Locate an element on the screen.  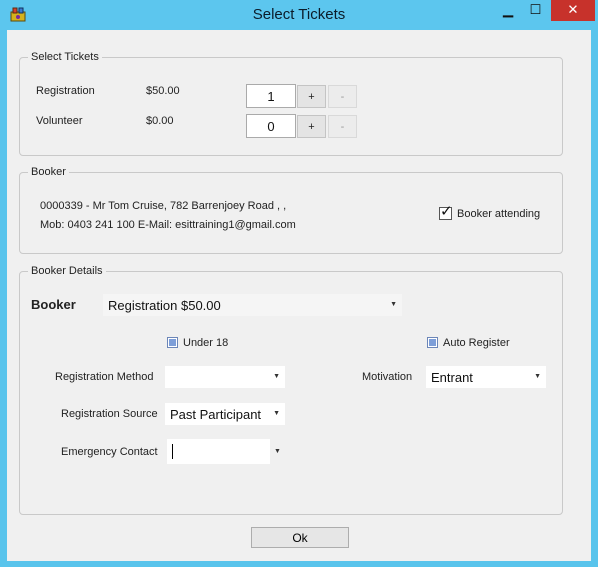
registration-method-dropdown: ▼ is located at coordinates (225, 377).